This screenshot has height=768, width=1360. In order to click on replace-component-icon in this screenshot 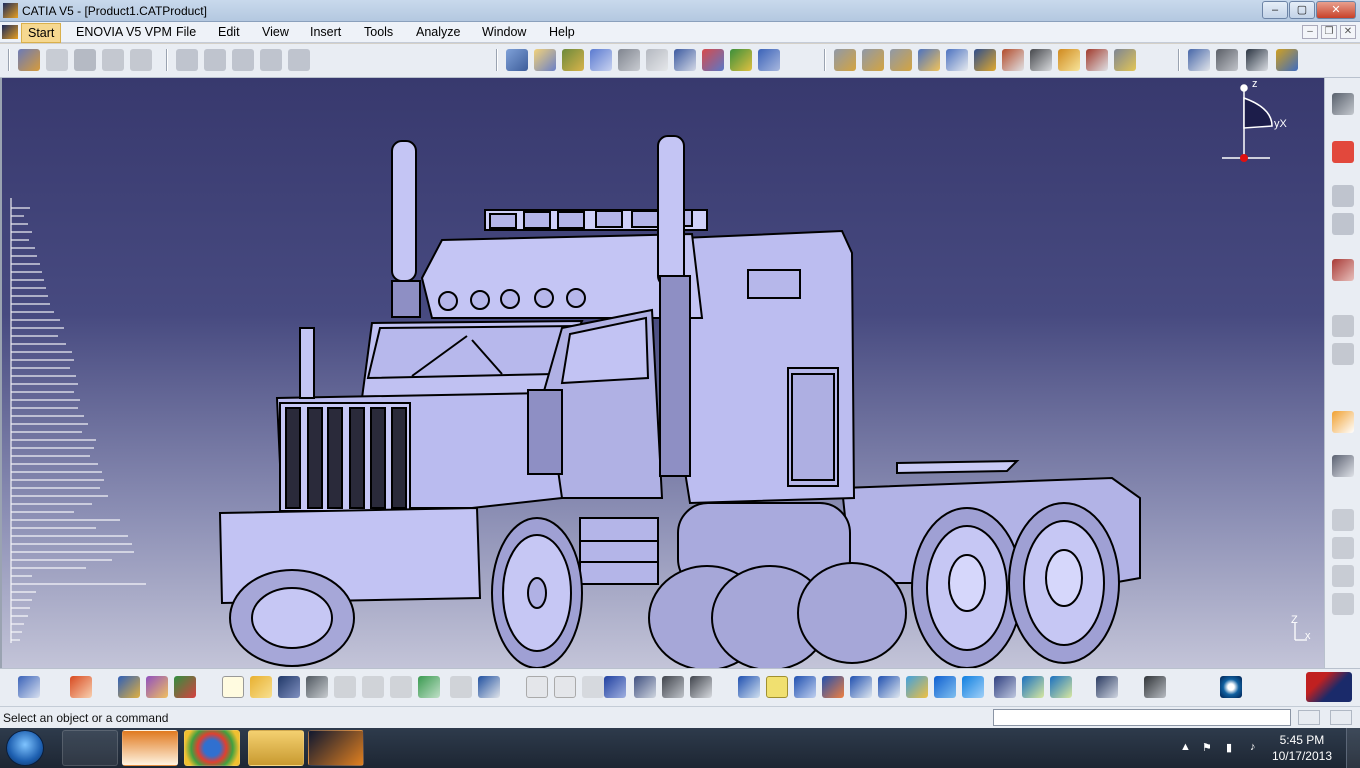, I will do `click(187, 60)`.